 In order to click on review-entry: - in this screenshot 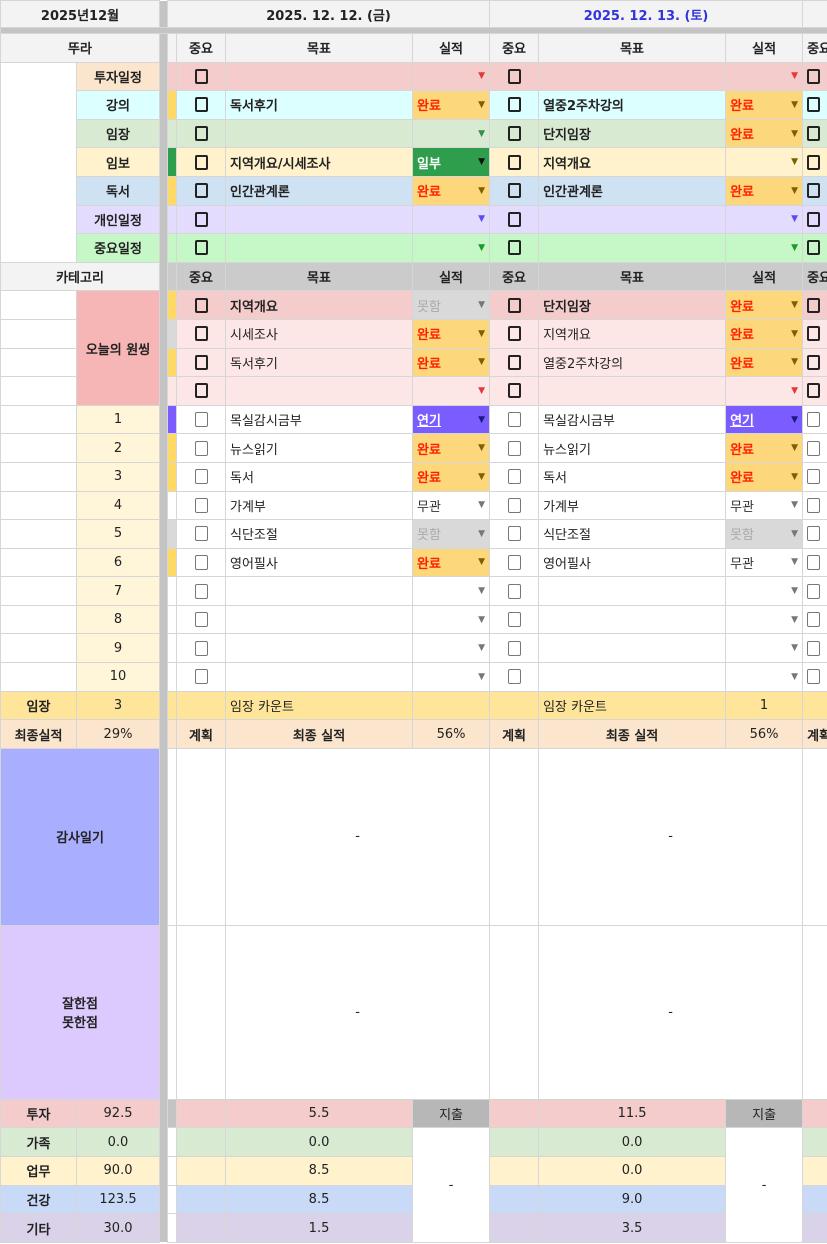, I will do `click(358, 1012)`.